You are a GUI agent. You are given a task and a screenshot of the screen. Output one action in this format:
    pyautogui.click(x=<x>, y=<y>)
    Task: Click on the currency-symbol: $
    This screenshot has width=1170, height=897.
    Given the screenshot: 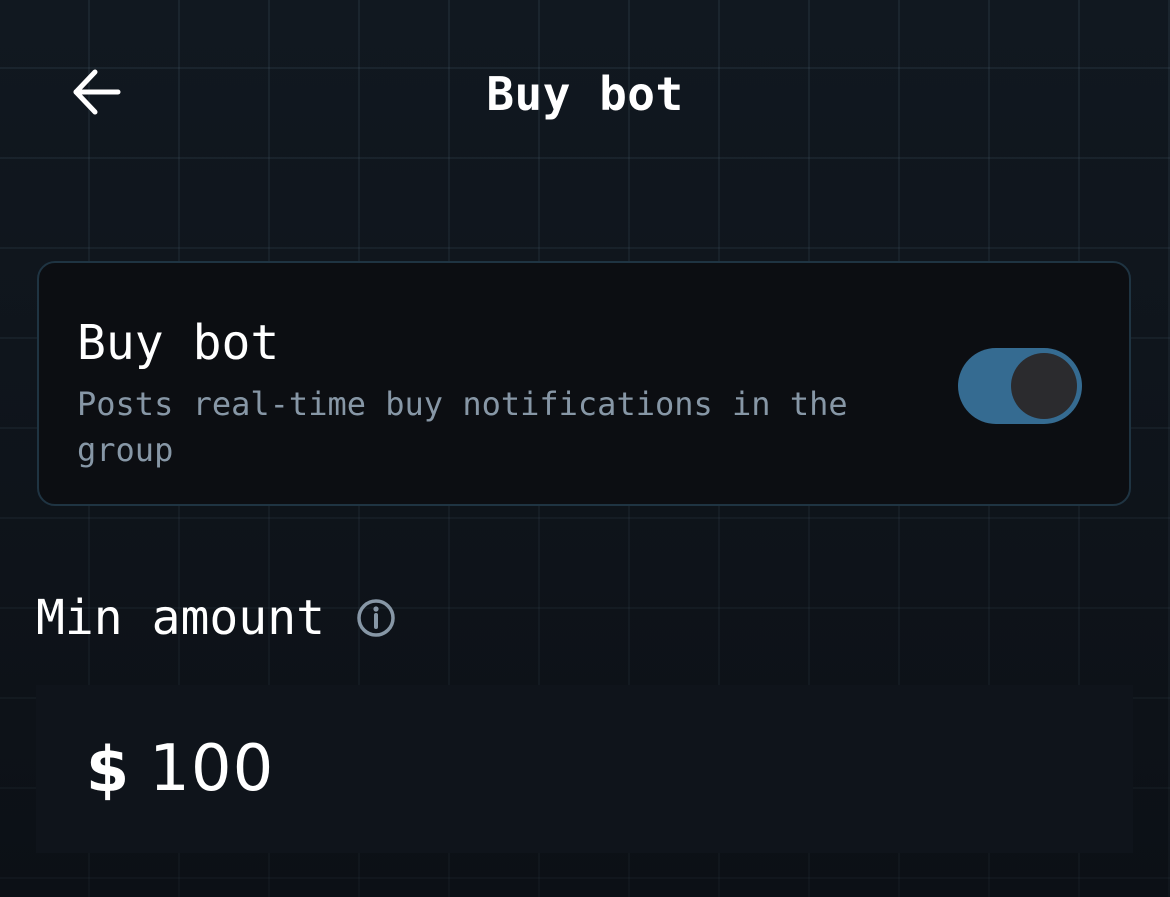 What is the action you would take?
    pyautogui.click(x=108, y=769)
    